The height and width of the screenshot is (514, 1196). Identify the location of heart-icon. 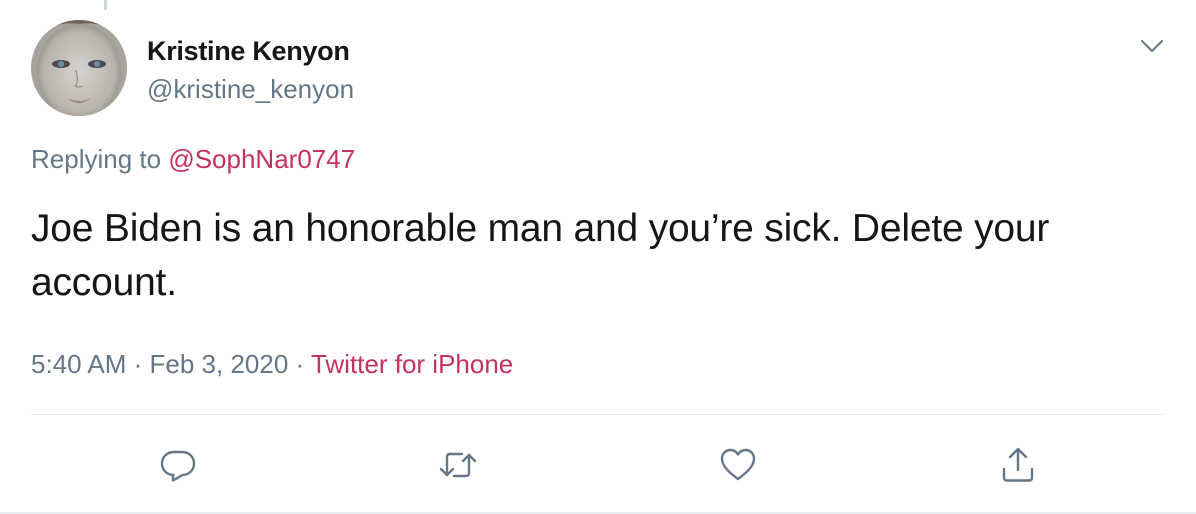
(738, 465).